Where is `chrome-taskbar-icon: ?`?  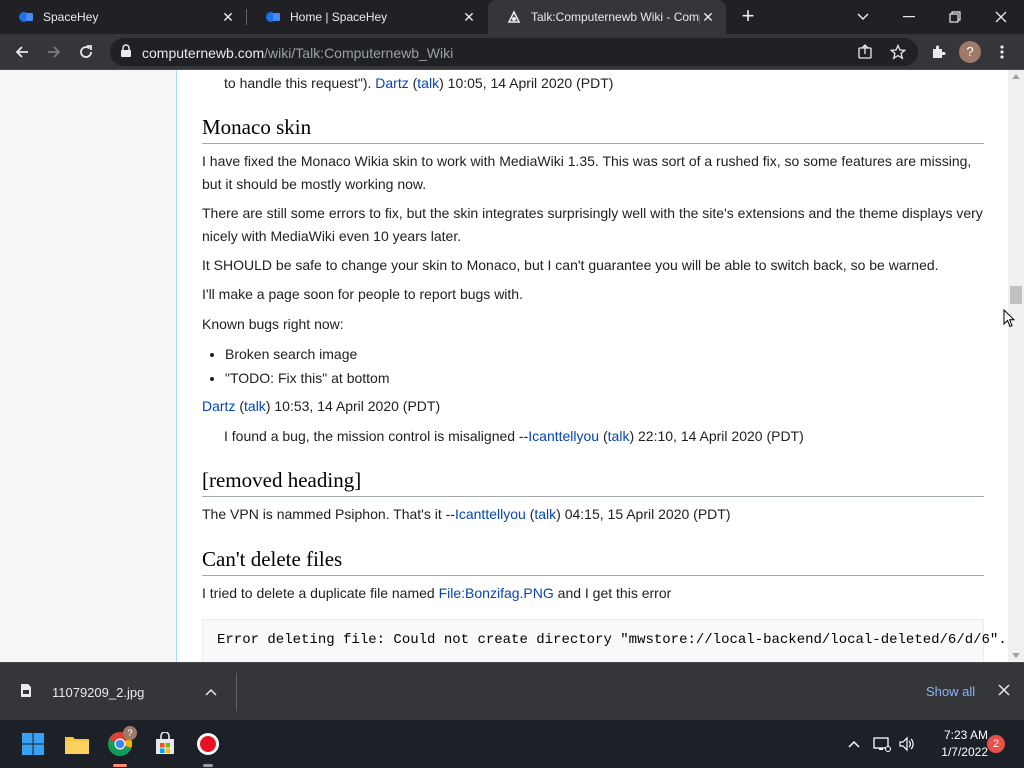 chrome-taskbar-icon: ? is located at coordinates (121, 742).